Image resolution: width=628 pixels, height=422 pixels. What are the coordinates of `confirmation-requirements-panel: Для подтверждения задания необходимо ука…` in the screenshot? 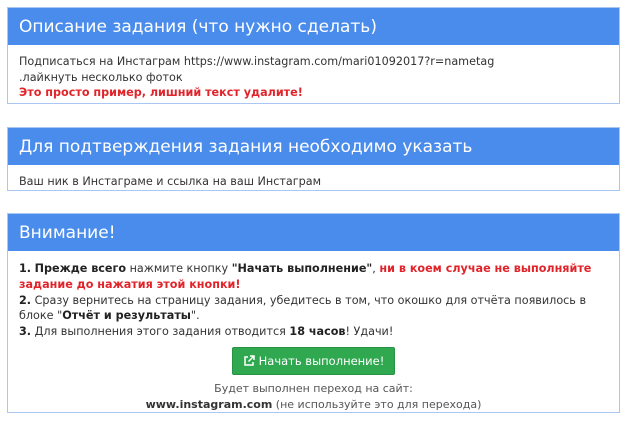 It's located at (313, 159).